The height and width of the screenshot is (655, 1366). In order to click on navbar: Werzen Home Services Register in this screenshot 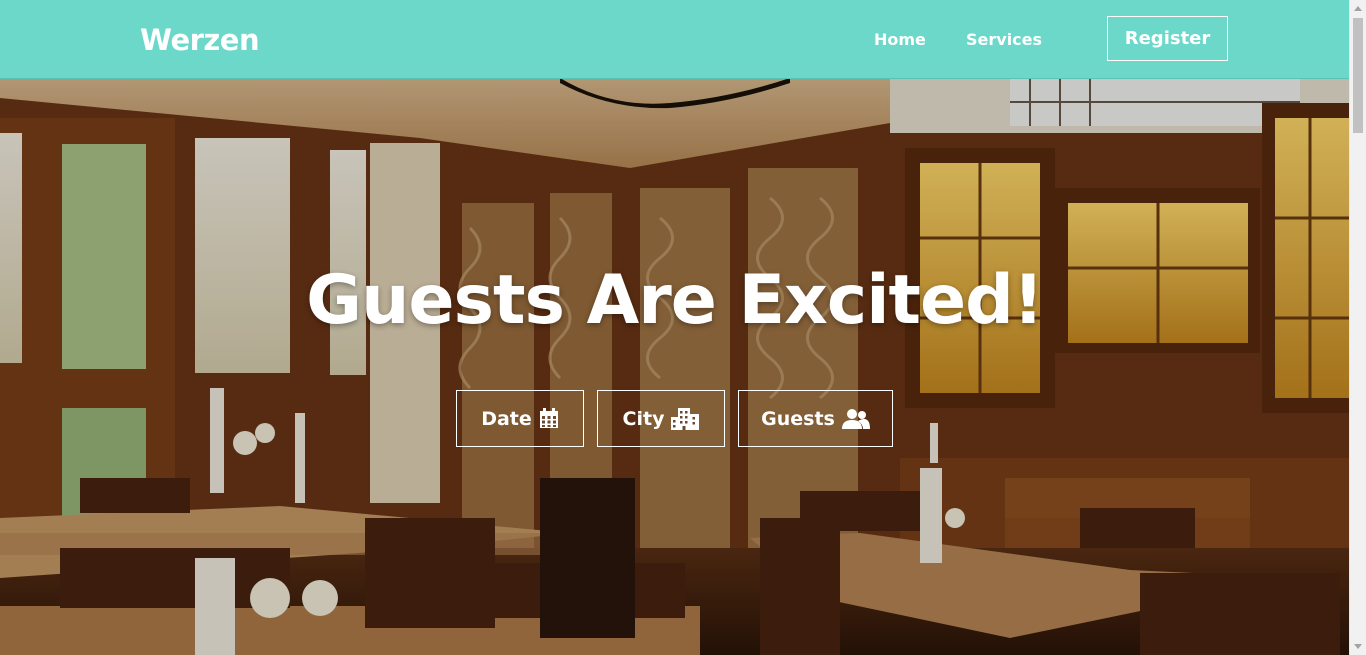, I will do `click(674, 39)`.